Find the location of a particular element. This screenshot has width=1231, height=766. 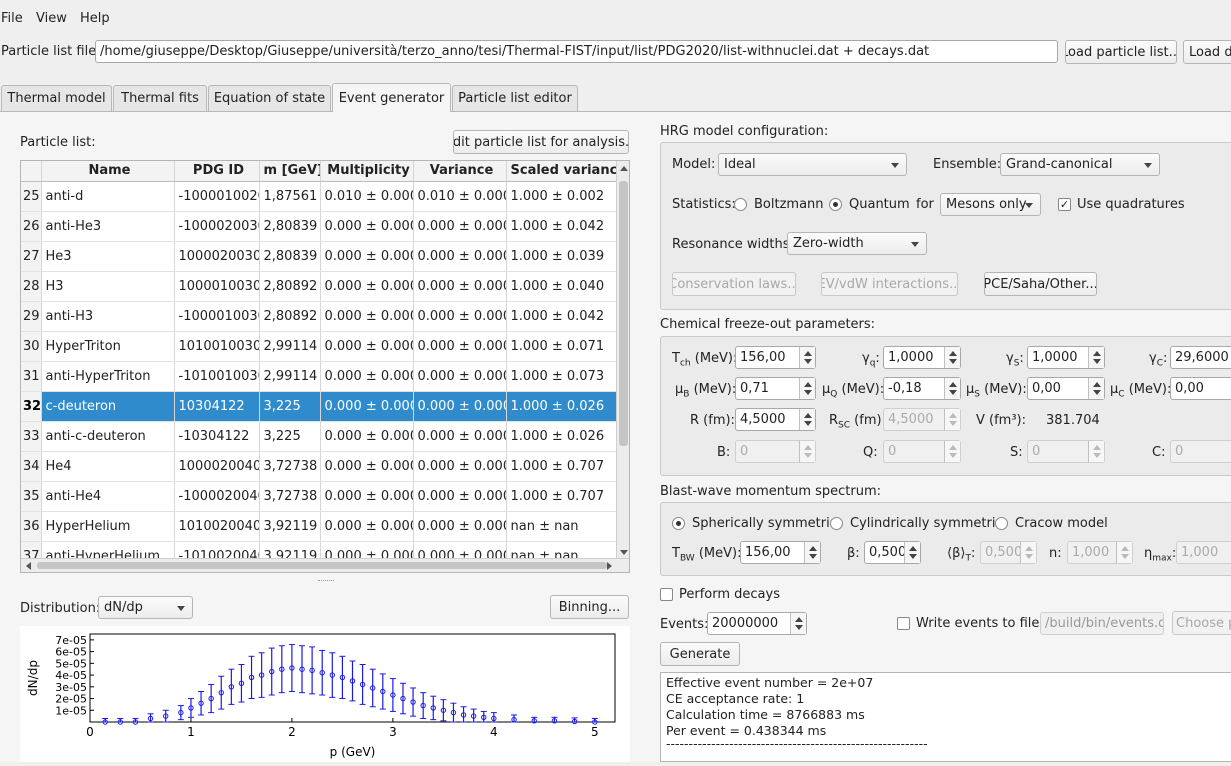

cell-multiplicity: 0.010 ± 0.000 is located at coordinates (367, 196).